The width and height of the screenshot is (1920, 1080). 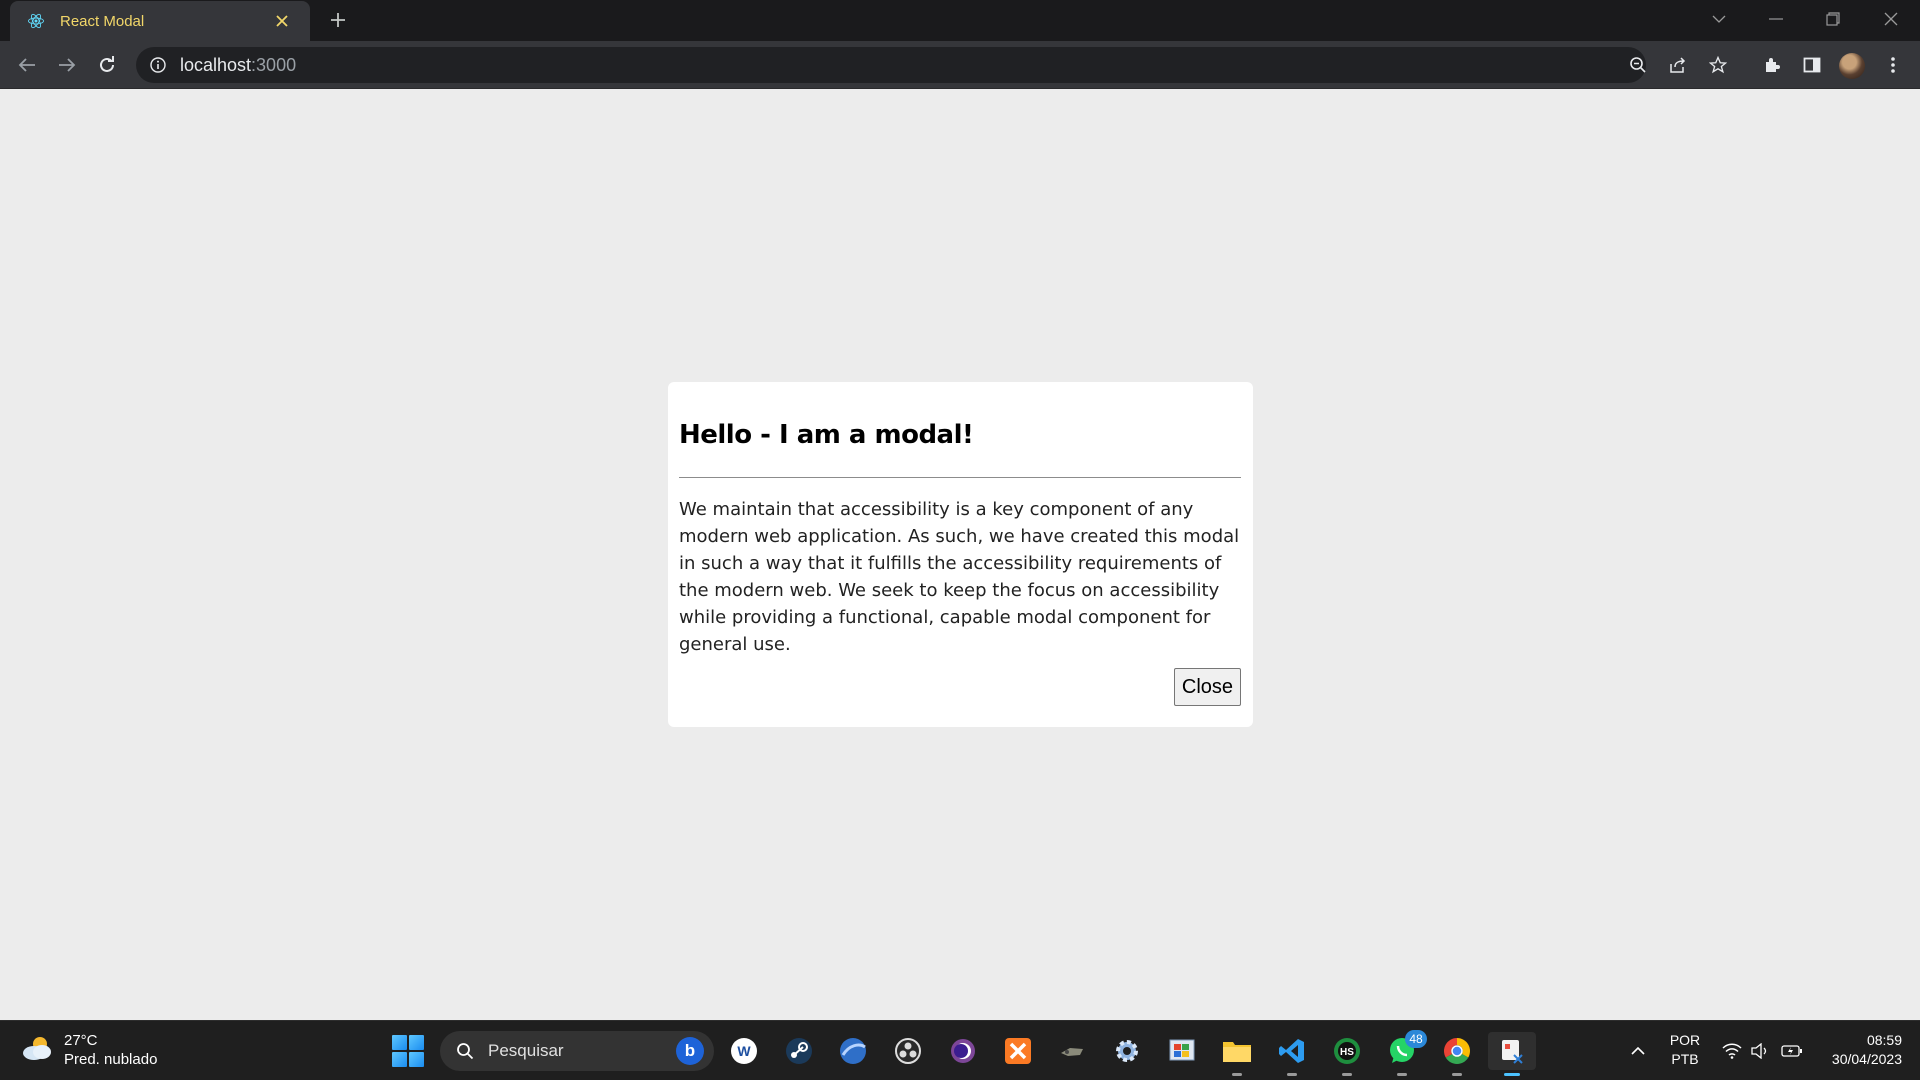 I want to click on obs-icon, so click(x=908, y=1051).